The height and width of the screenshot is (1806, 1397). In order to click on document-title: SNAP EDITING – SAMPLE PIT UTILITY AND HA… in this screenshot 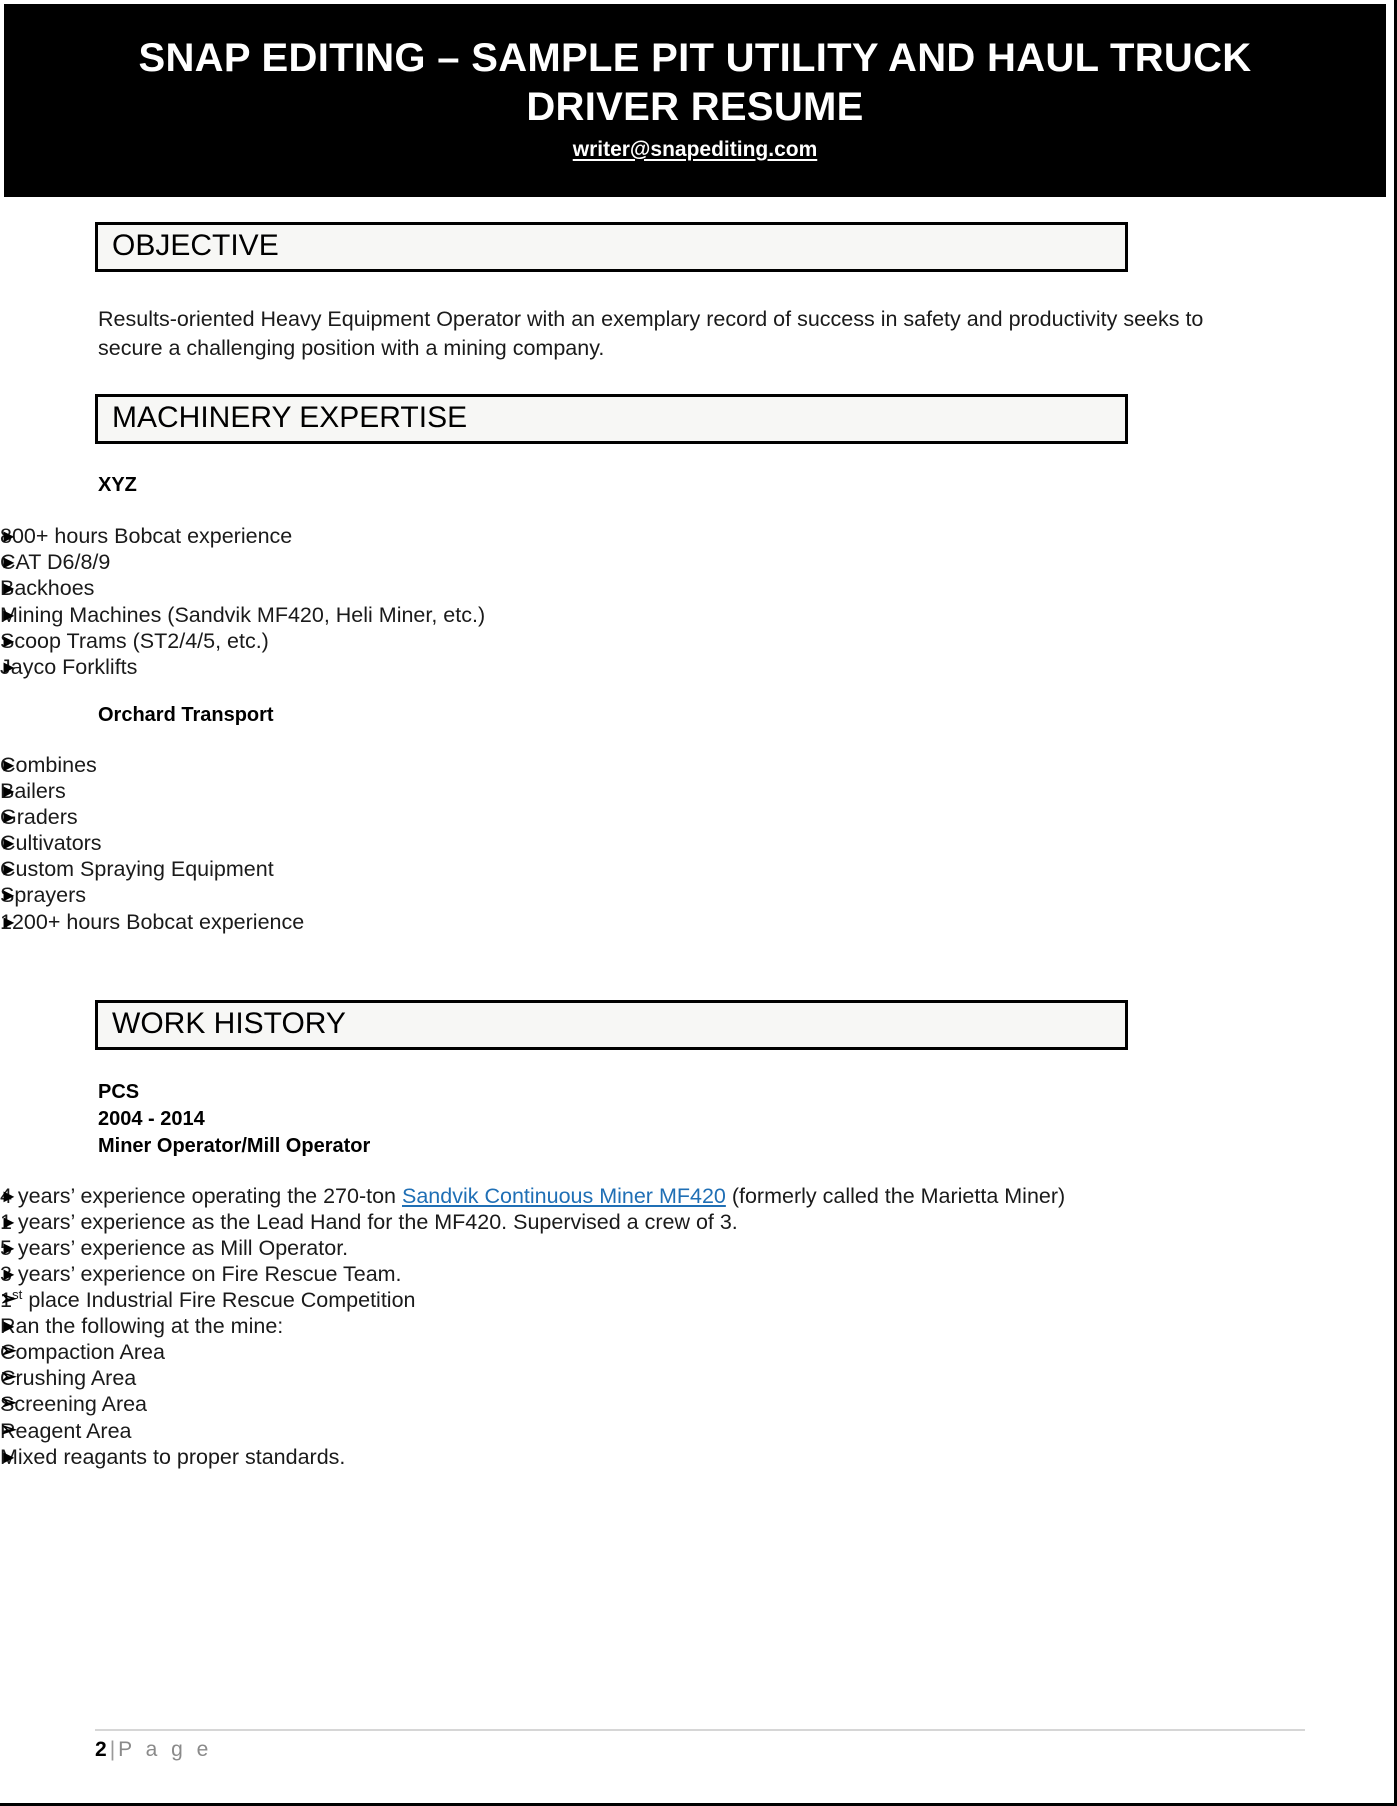, I will do `click(695, 82)`.